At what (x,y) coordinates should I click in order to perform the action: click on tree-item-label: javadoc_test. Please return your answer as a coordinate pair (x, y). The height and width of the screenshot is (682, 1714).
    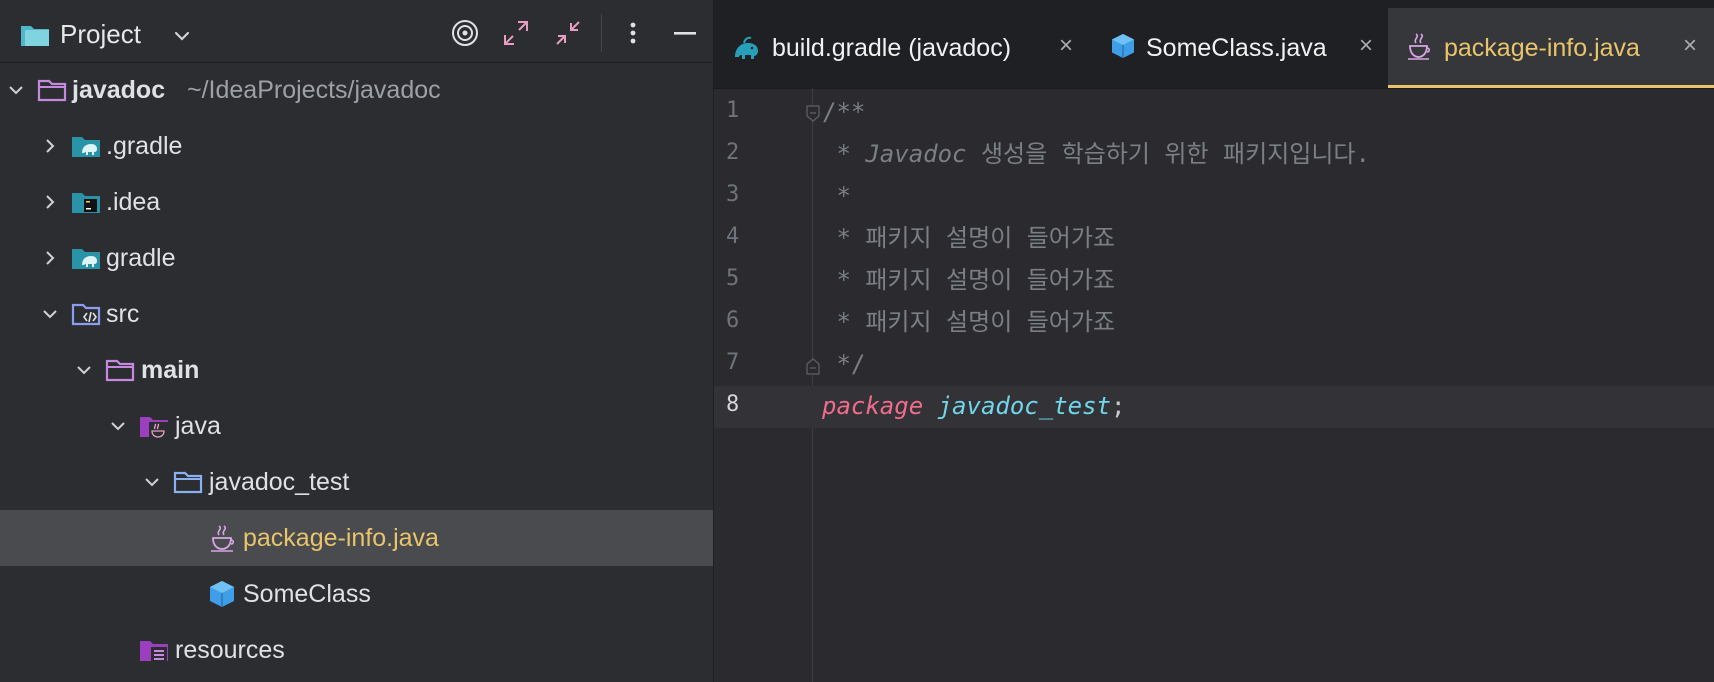
    Looking at the image, I should click on (279, 482).